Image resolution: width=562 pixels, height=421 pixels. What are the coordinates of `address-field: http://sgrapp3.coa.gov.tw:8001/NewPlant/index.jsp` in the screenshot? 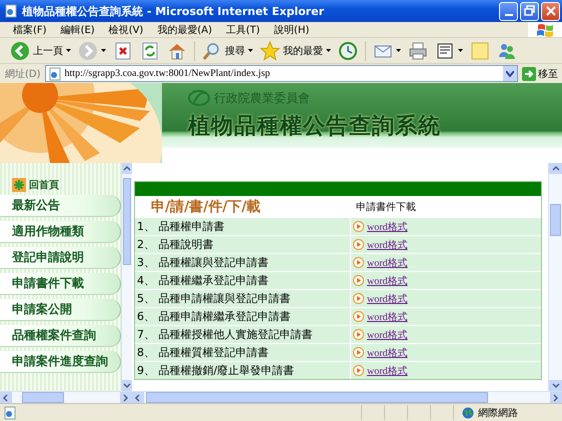 It's located at (281, 73).